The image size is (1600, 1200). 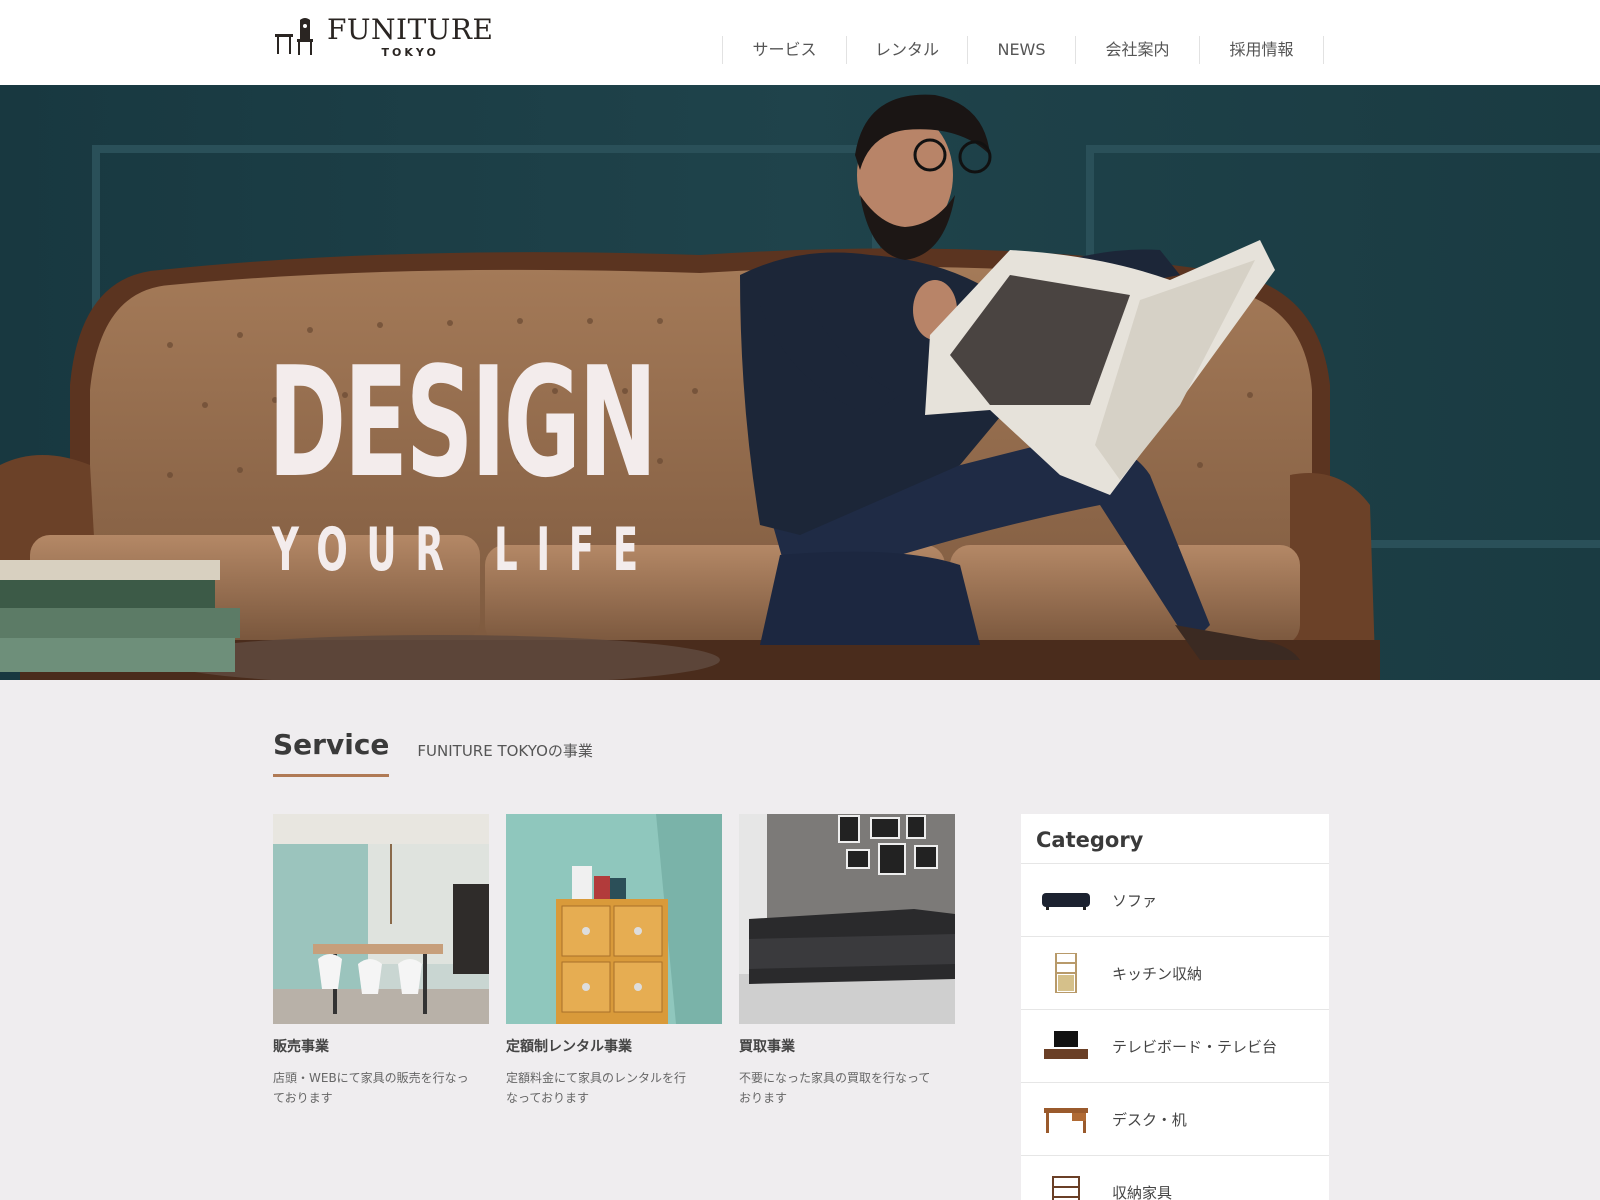 I want to click on kitchen-shelf-icon, so click(x=1066, y=973).